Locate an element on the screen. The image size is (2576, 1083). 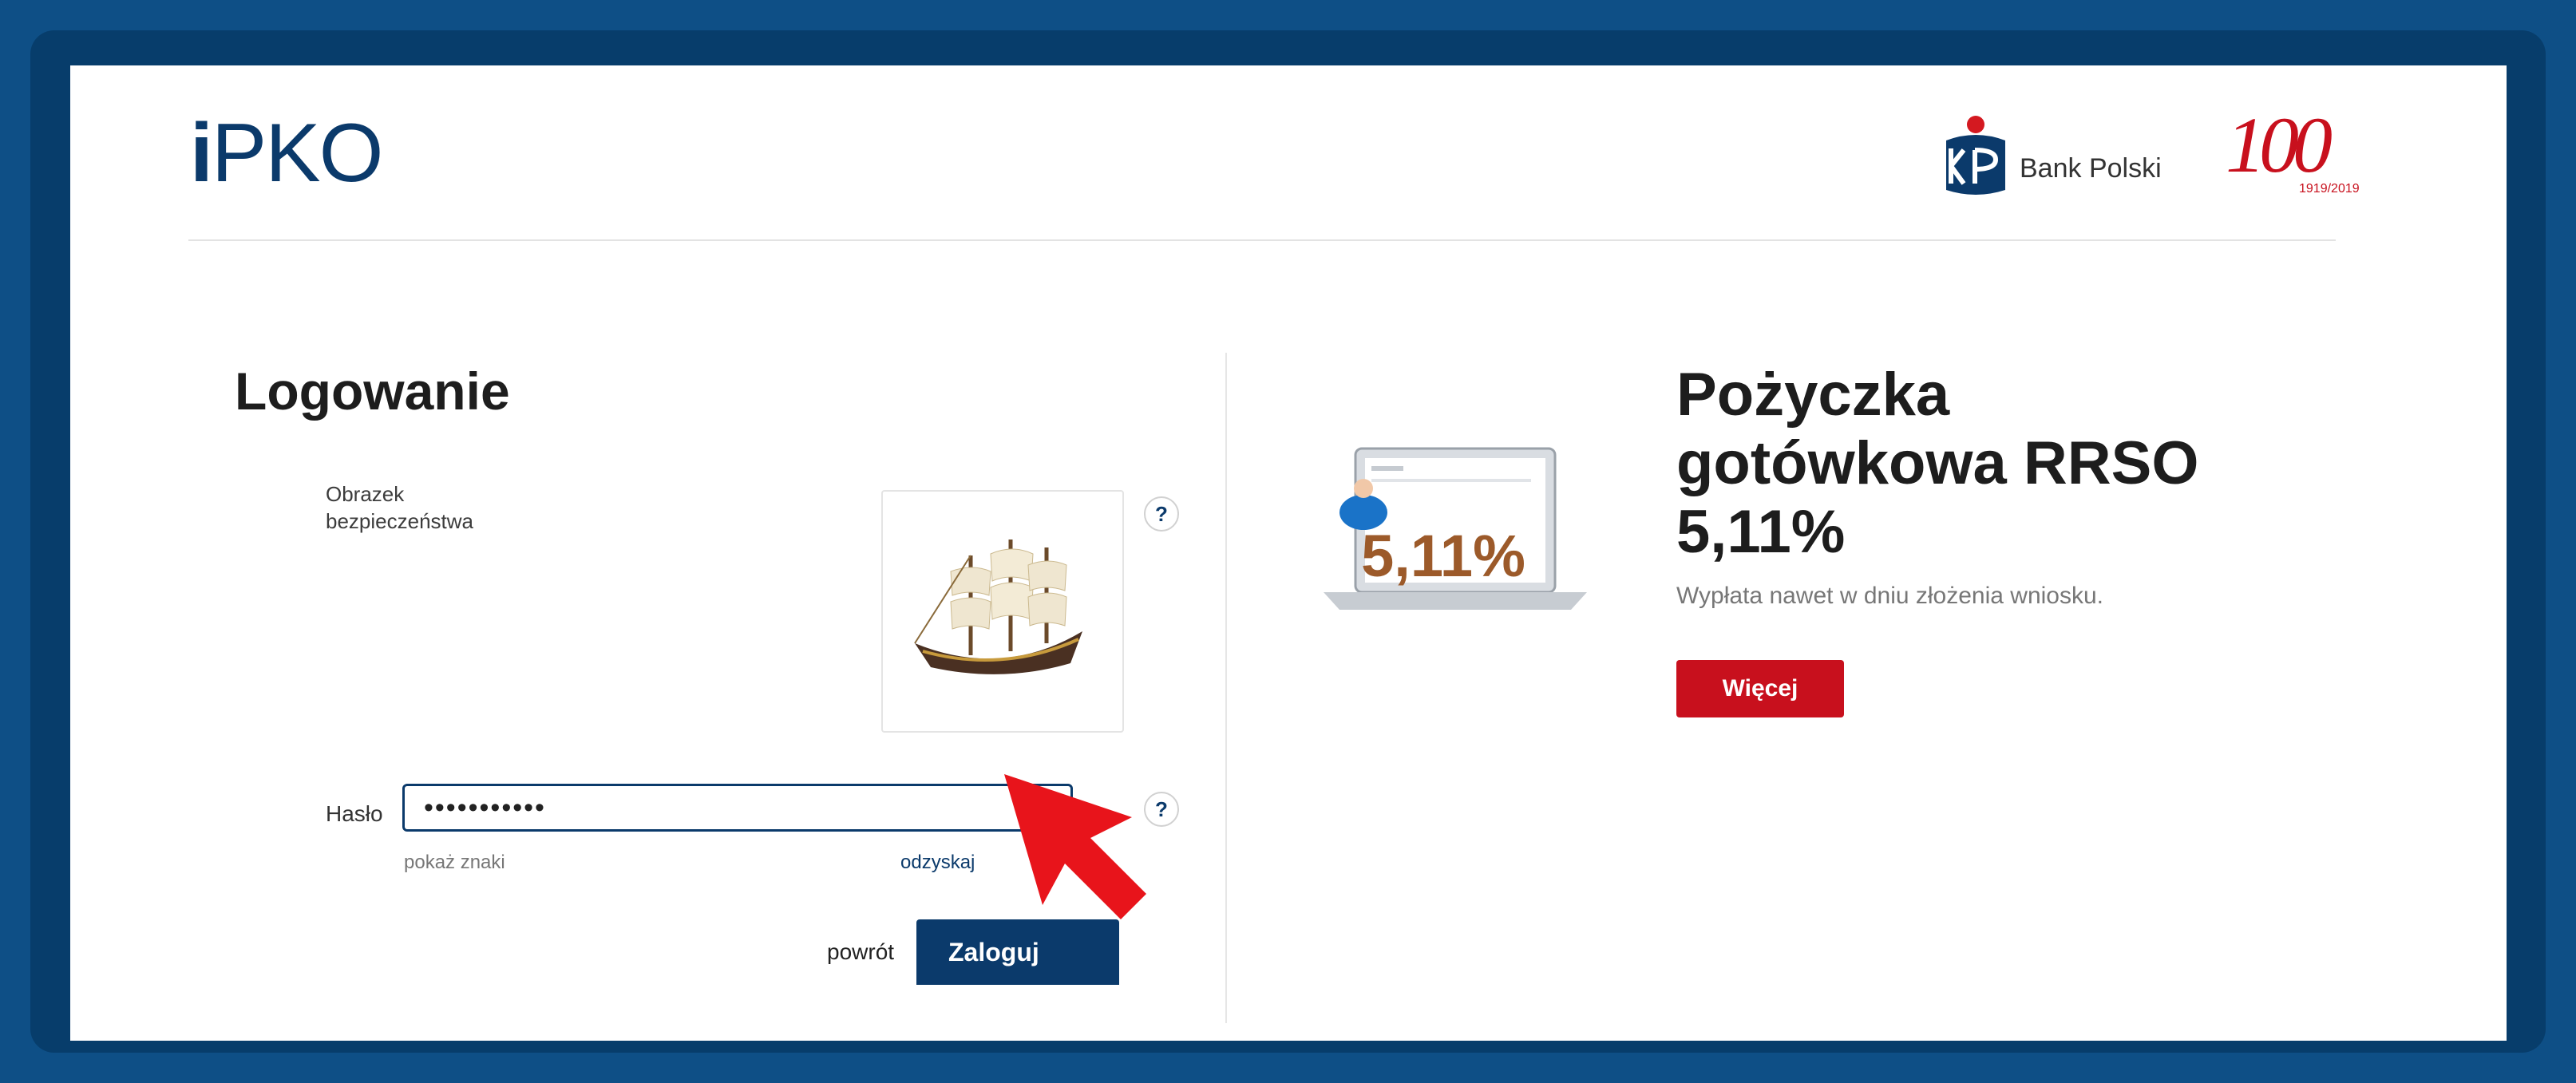
password-field is located at coordinates (738, 808).